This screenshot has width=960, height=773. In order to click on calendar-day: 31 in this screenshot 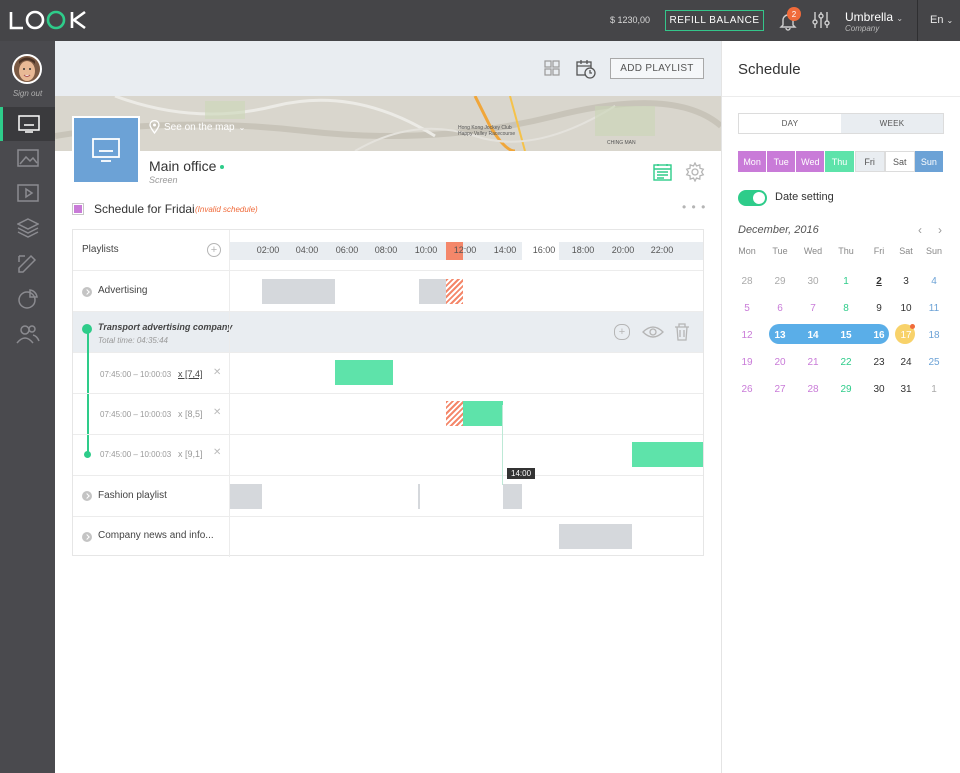, I will do `click(906, 389)`.